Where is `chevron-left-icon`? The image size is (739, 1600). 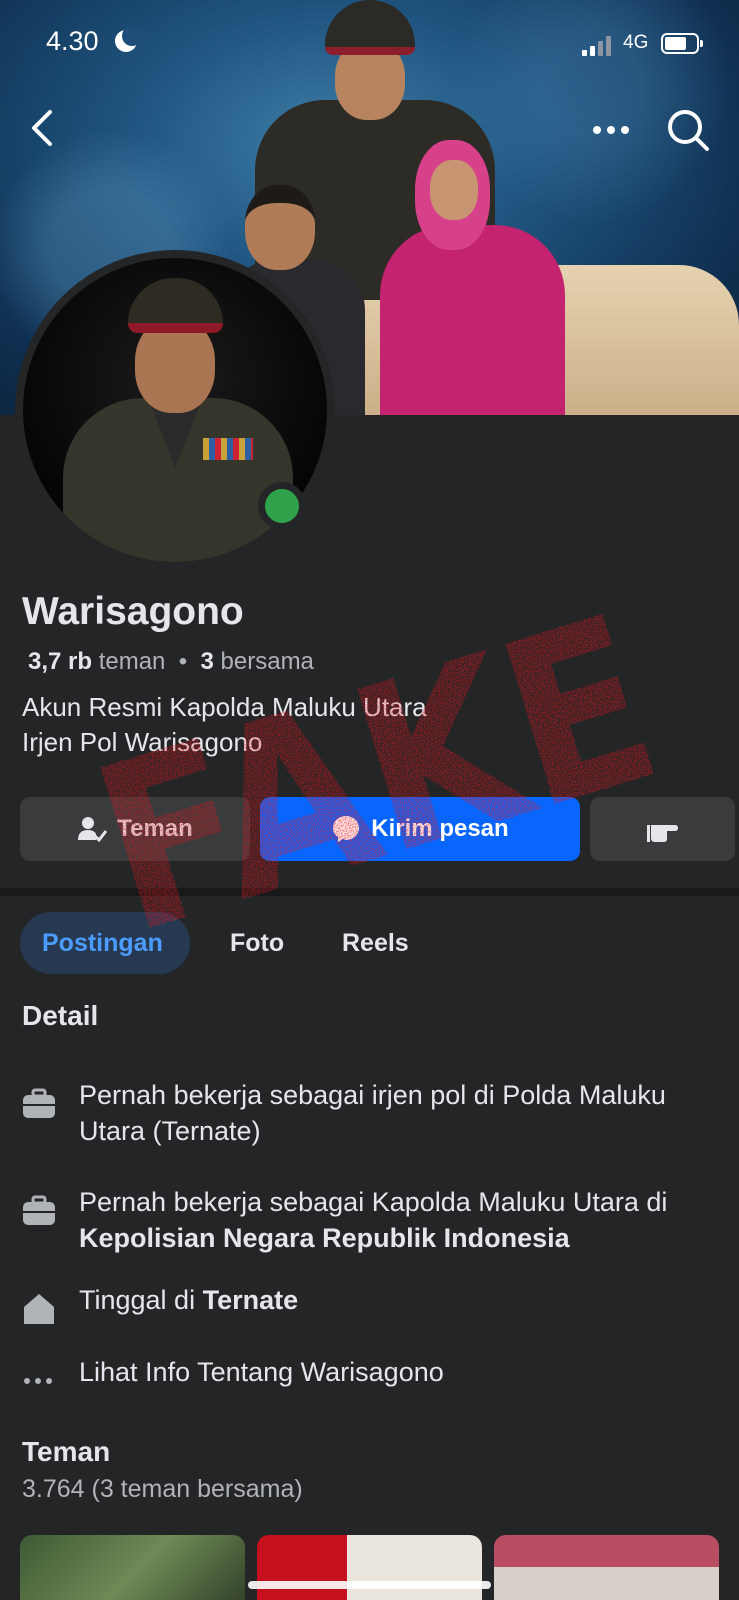 chevron-left-icon is located at coordinates (42, 128).